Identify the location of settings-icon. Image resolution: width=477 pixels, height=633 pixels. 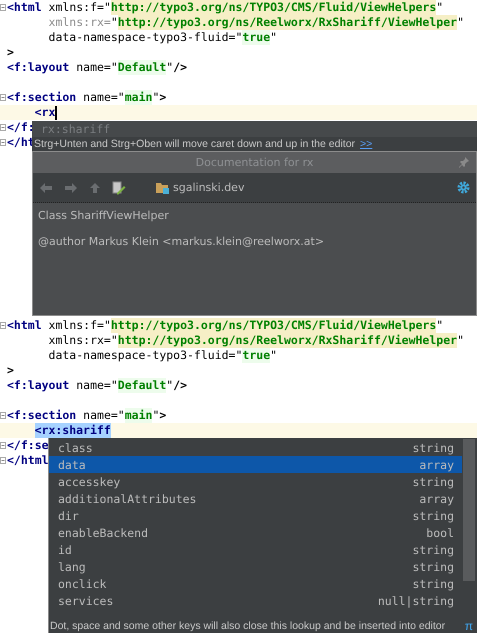
(463, 187).